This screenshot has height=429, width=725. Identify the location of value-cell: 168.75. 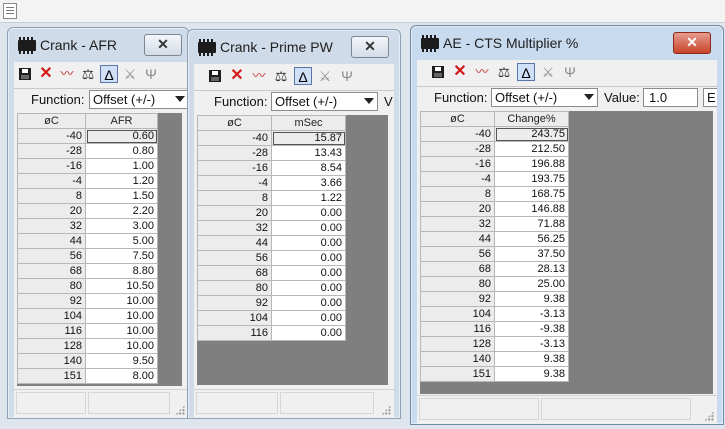
(531, 194).